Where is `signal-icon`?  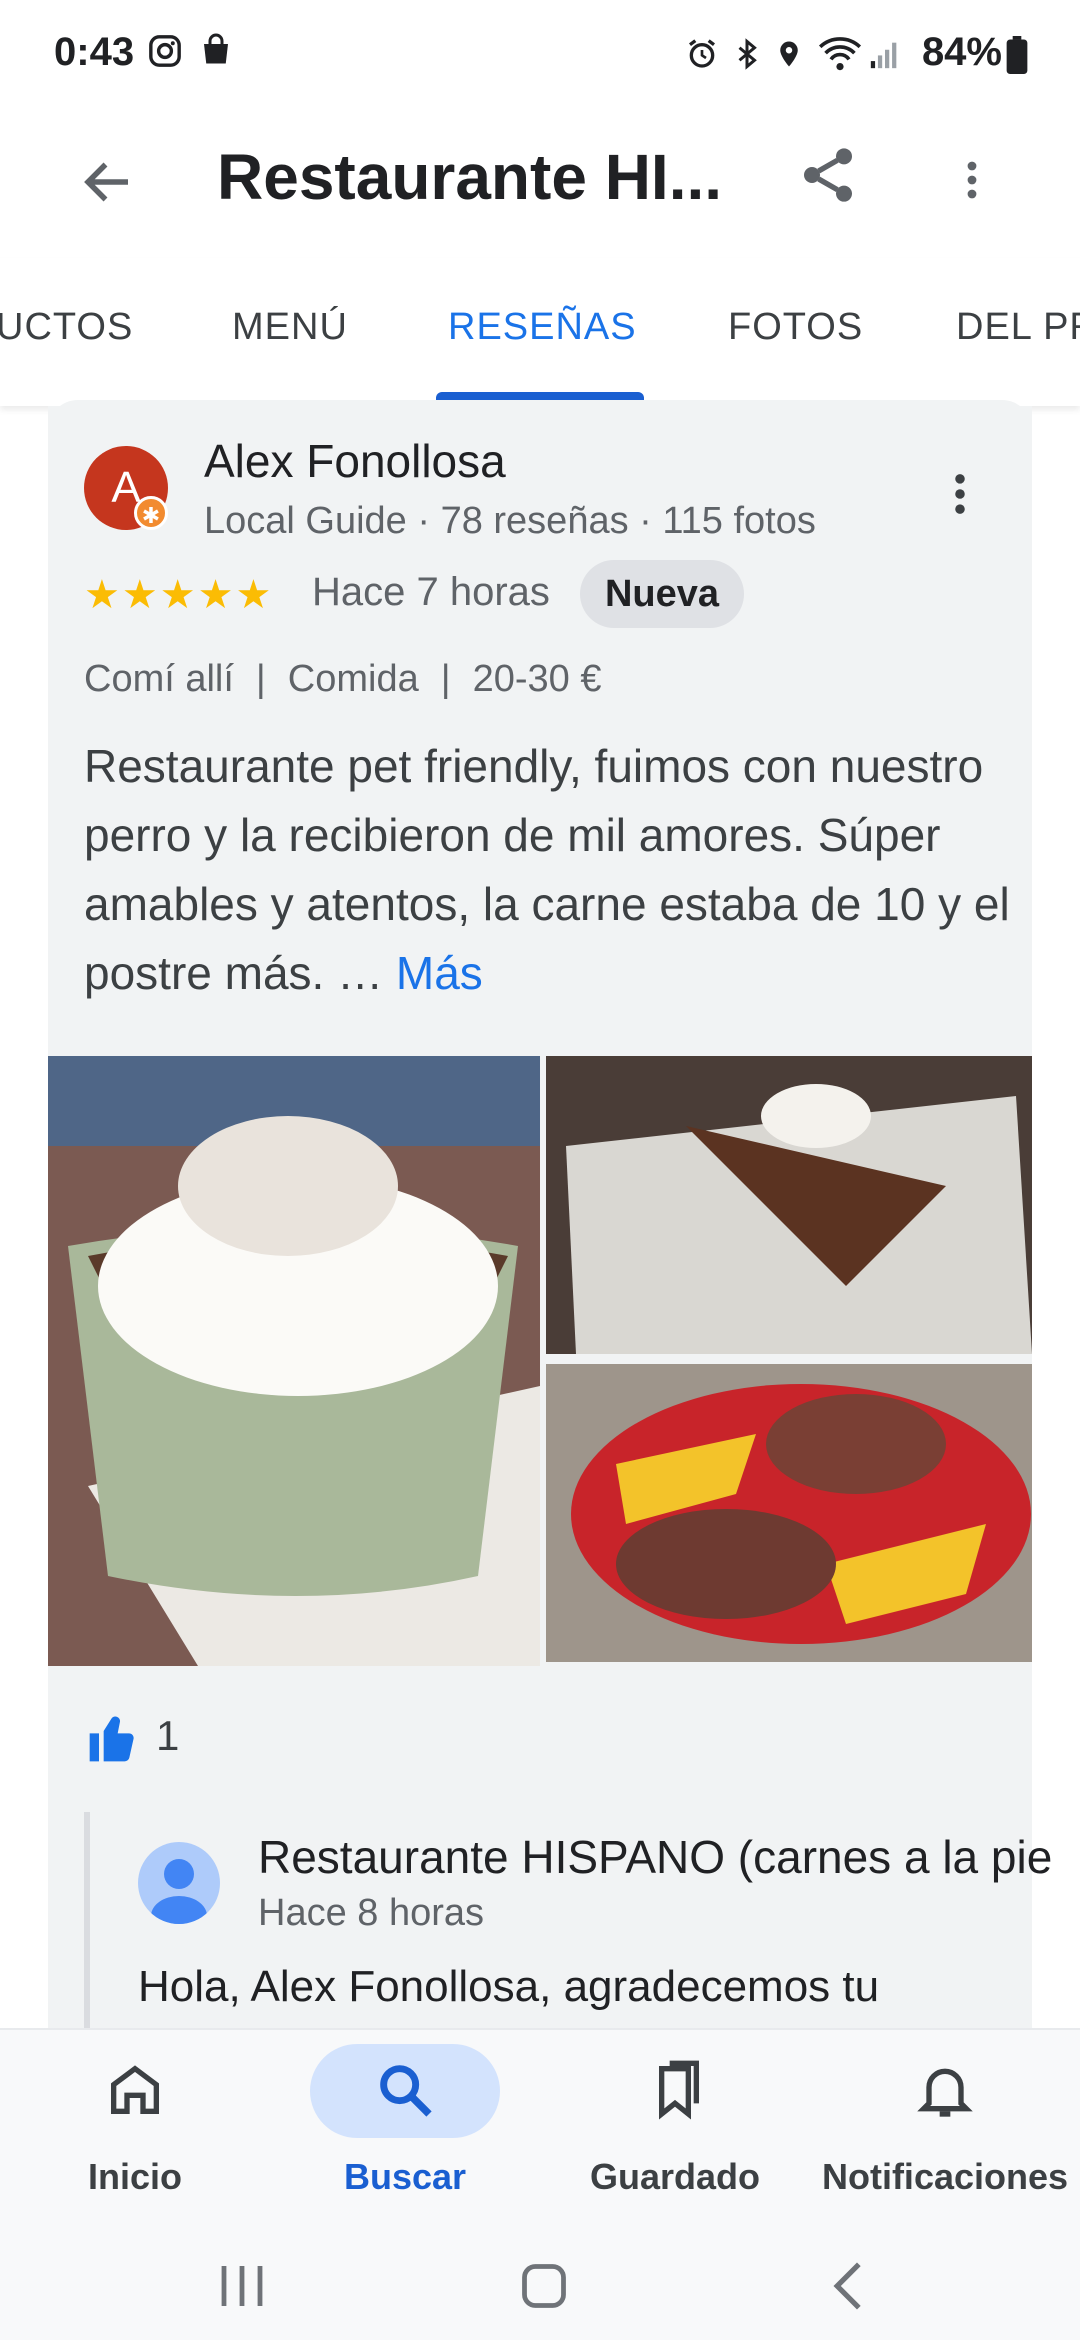 signal-icon is located at coordinates (883, 55).